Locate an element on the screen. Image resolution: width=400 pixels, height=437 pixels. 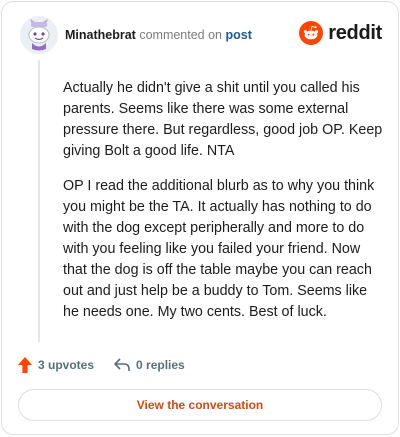
reddit-brand: reddit is located at coordinates (340, 33).